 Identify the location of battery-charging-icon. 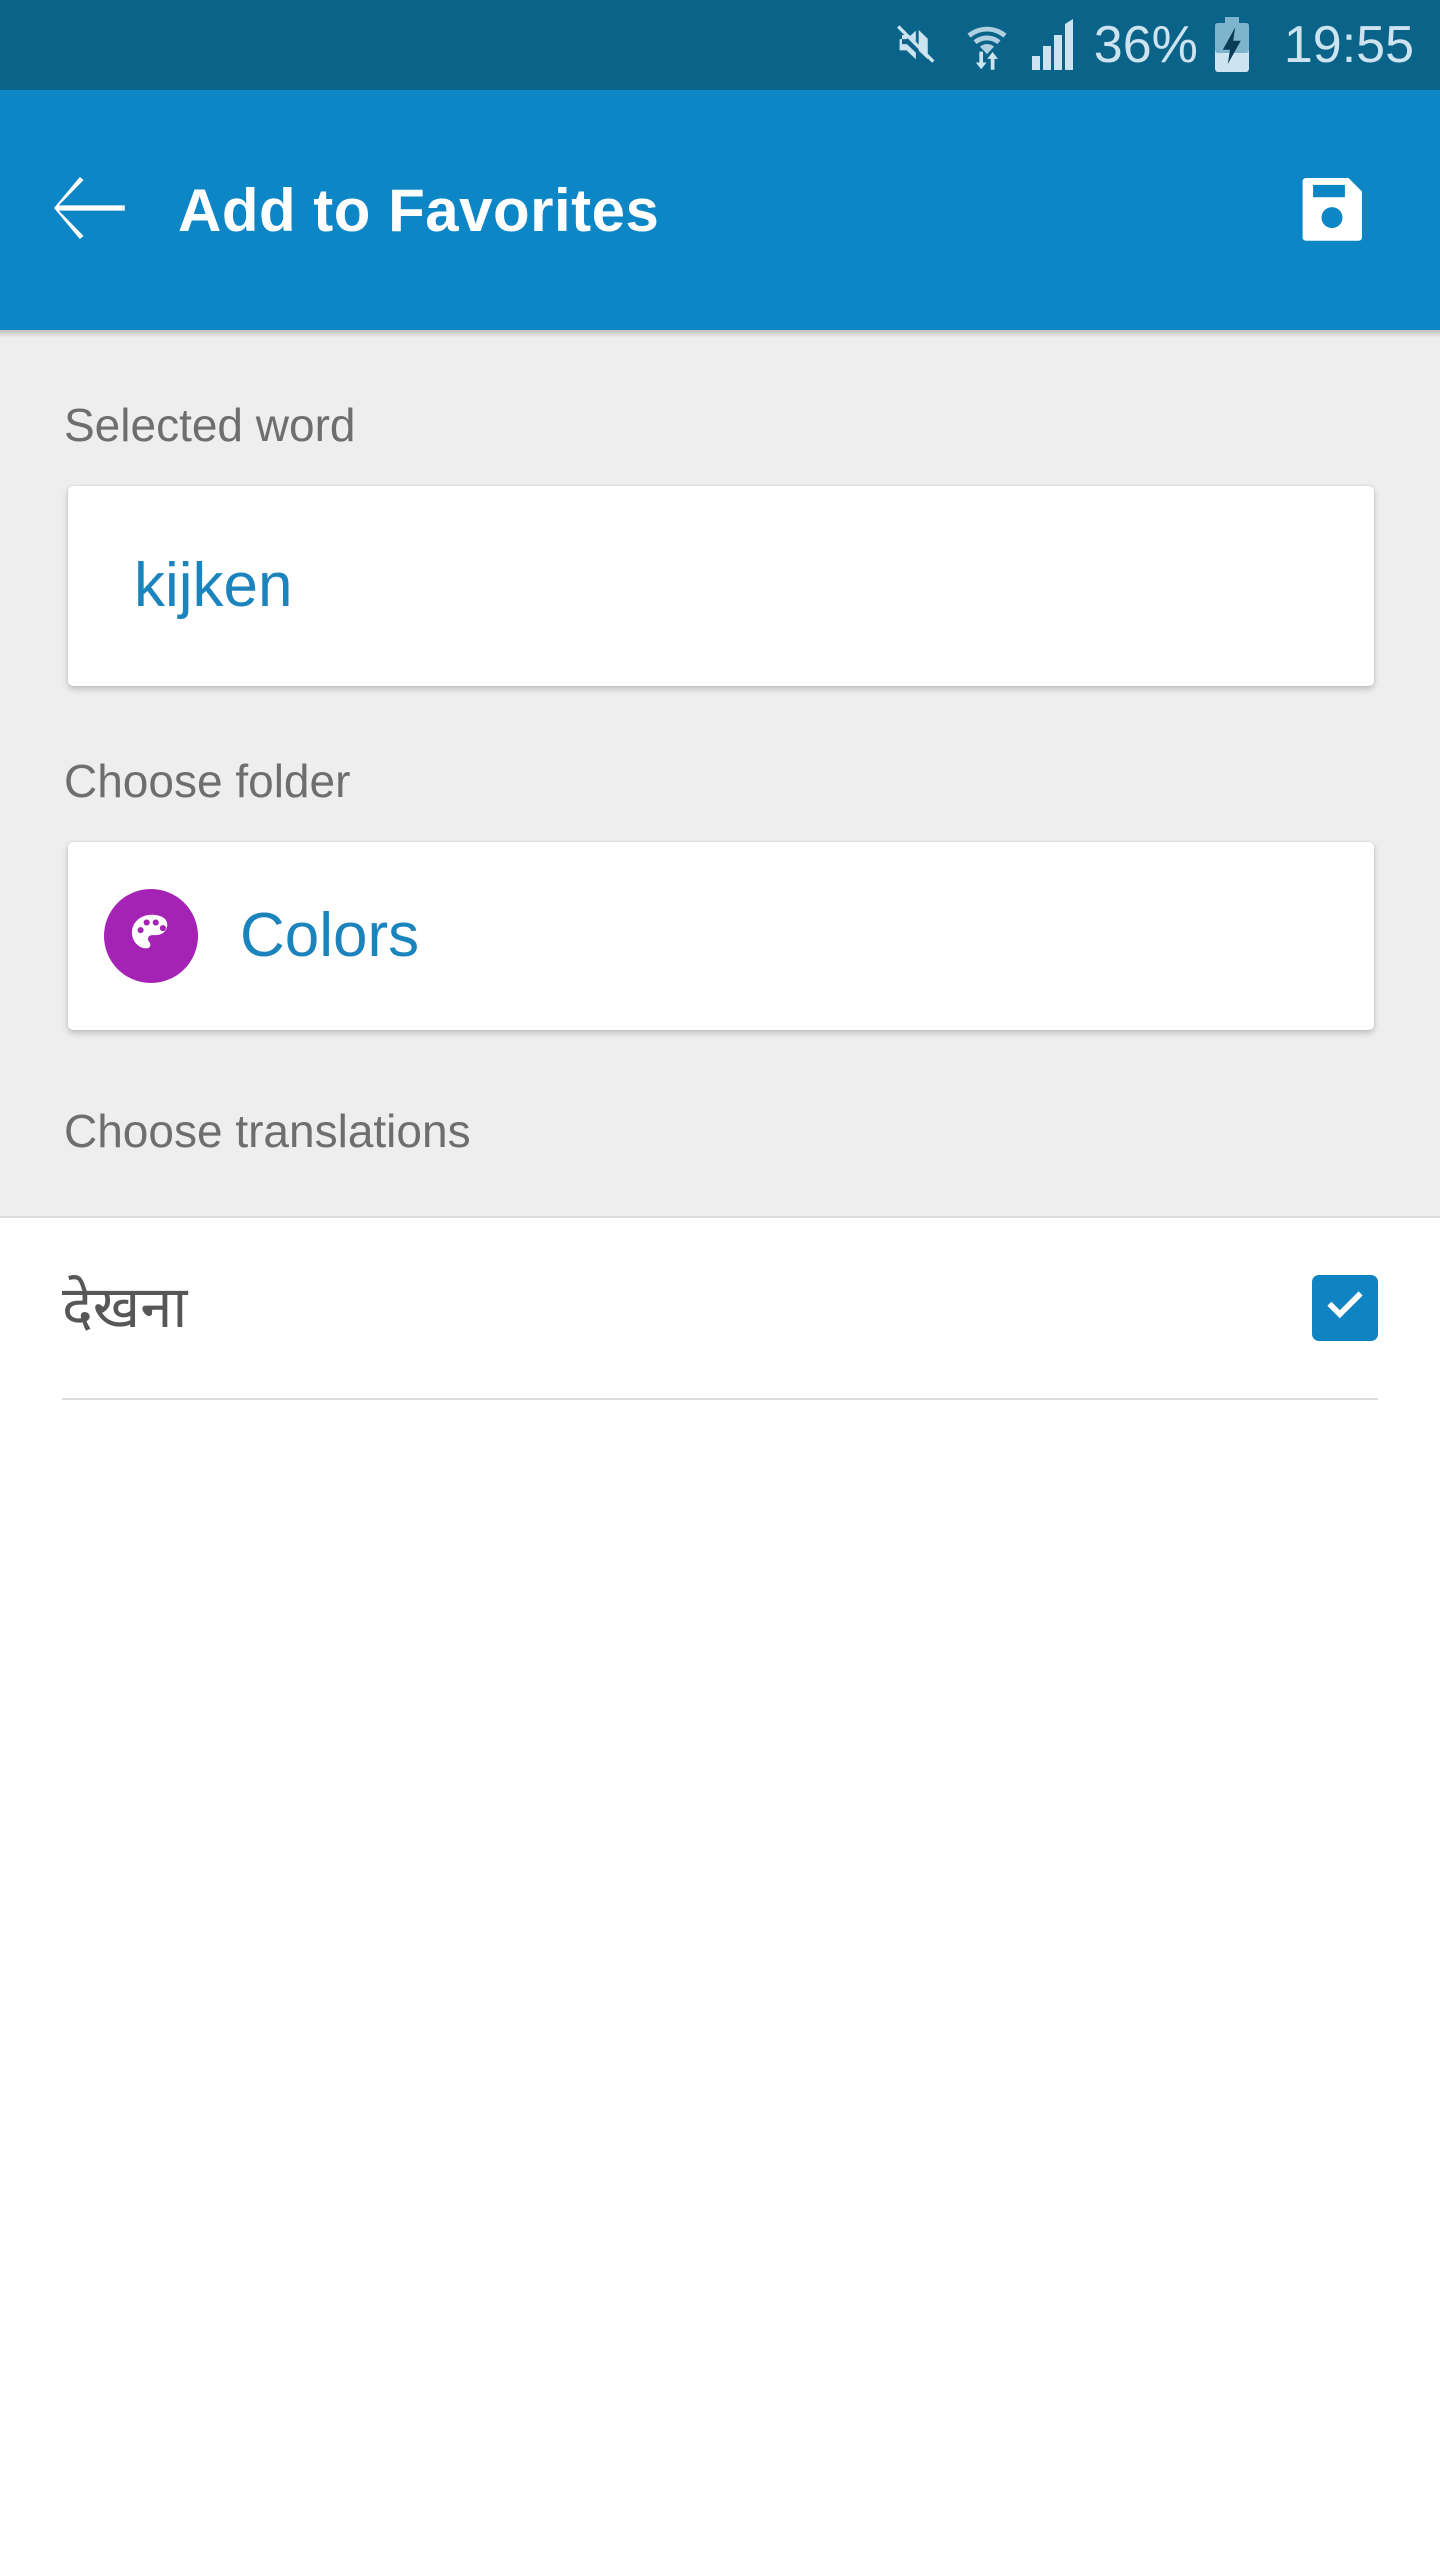
(1232, 45).